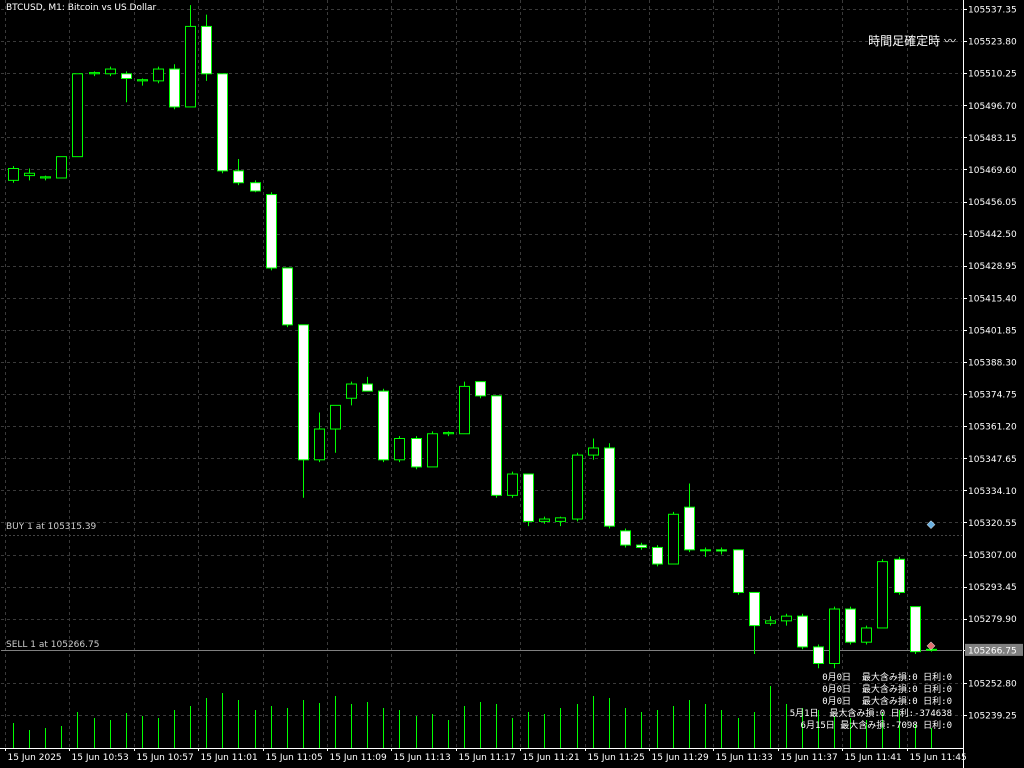 This screenshot has height=768, width=1024. Describe the element at coordinates (992, 684) in the screenshot. I see `y-tick-label: 105252.80` at that location.